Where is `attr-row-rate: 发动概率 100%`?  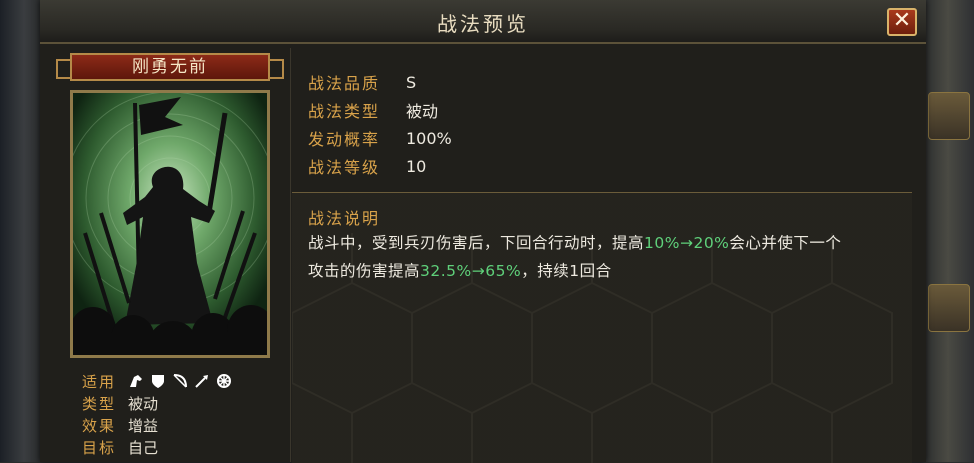
attr-row-rate: 发动概率 100% is located at coordinates (380, 138).